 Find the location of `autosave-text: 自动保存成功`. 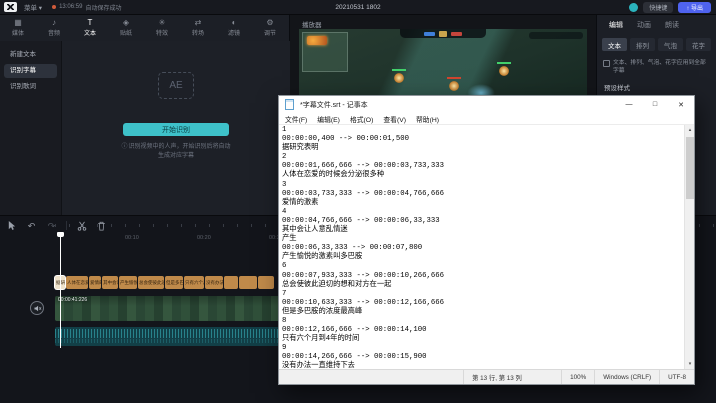

autosave-text: 自动保存成功 is located at coordinates (103, 8).